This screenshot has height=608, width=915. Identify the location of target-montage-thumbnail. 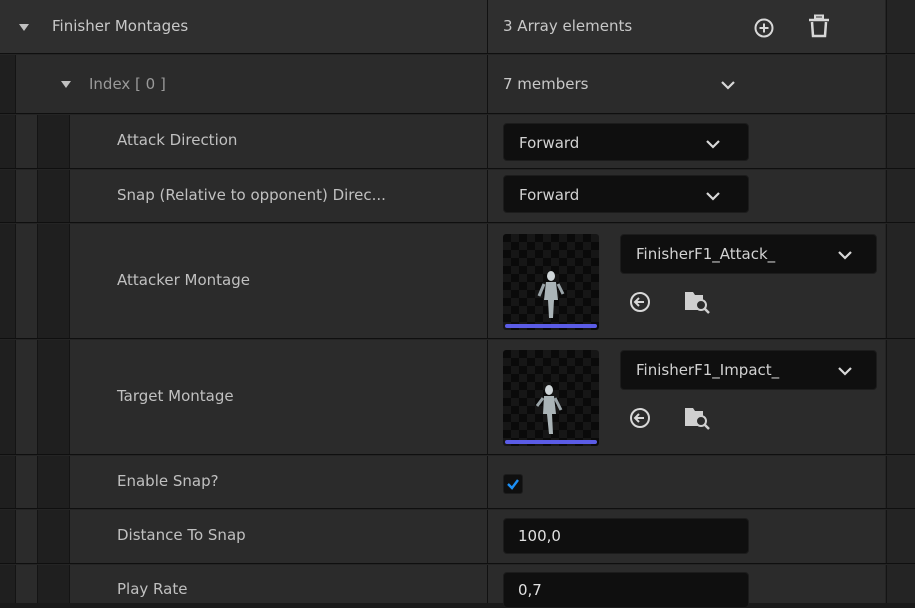
(551, 398).